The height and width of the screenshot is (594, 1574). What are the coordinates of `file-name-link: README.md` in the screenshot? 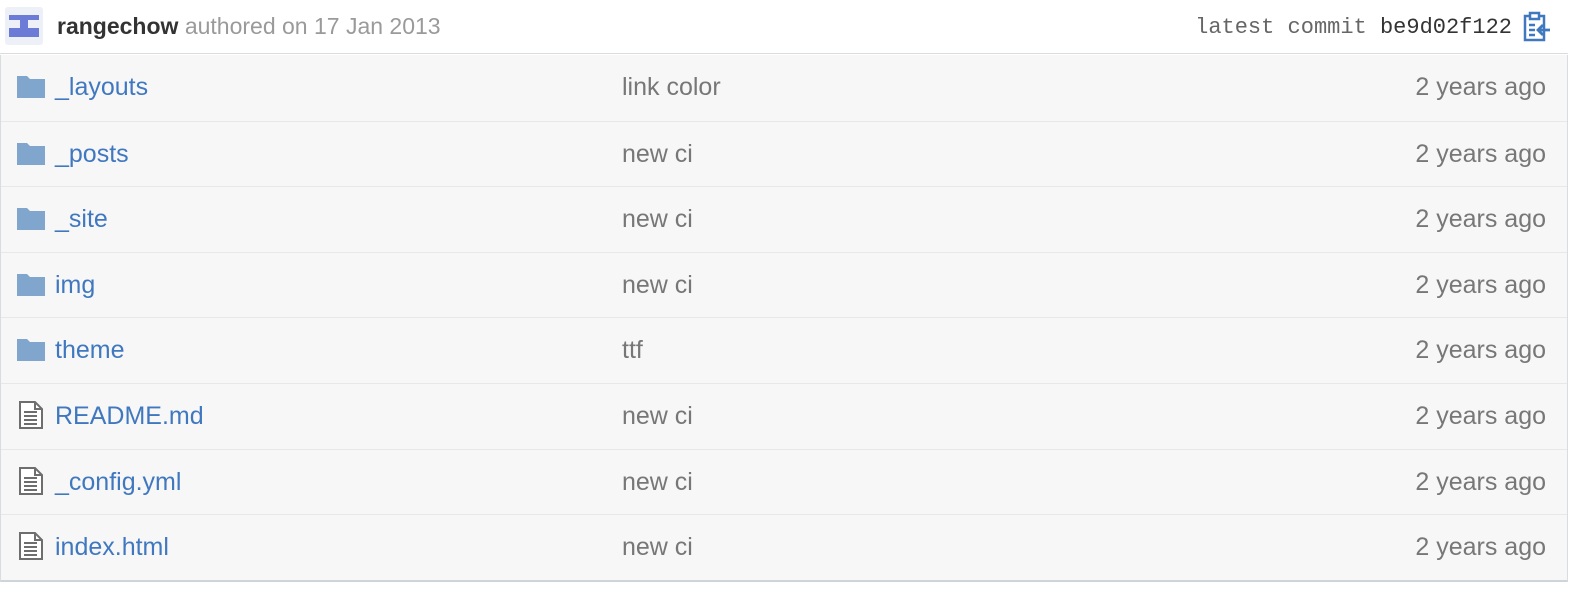 It's located at (129, 416).